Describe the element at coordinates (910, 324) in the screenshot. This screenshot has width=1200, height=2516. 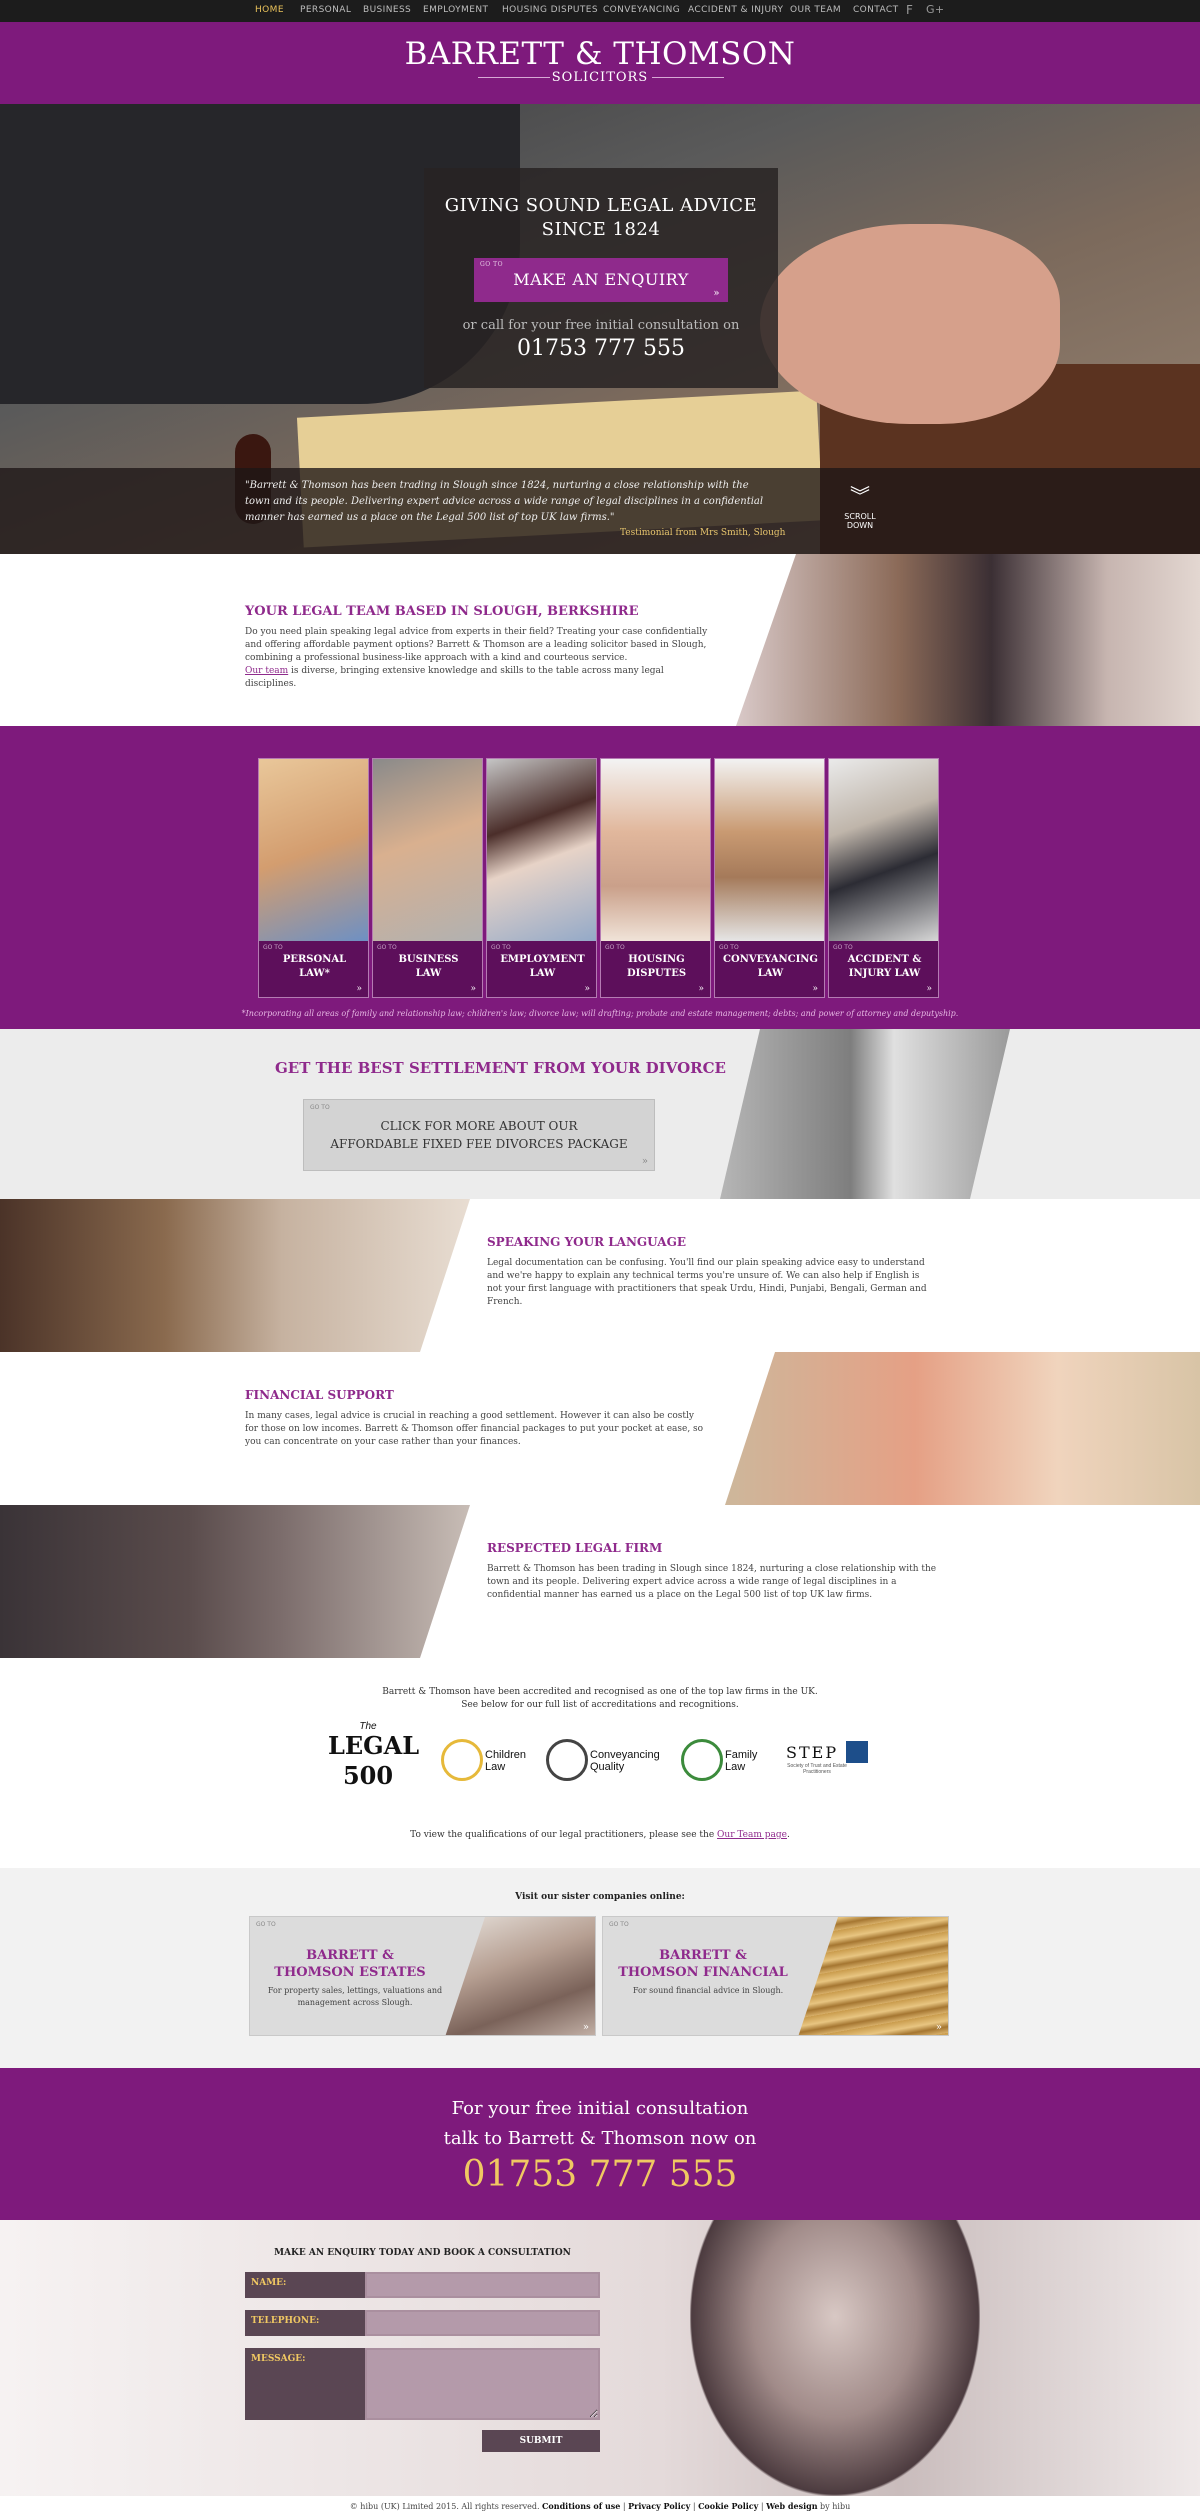
I see `hero-image-hand` at that location.